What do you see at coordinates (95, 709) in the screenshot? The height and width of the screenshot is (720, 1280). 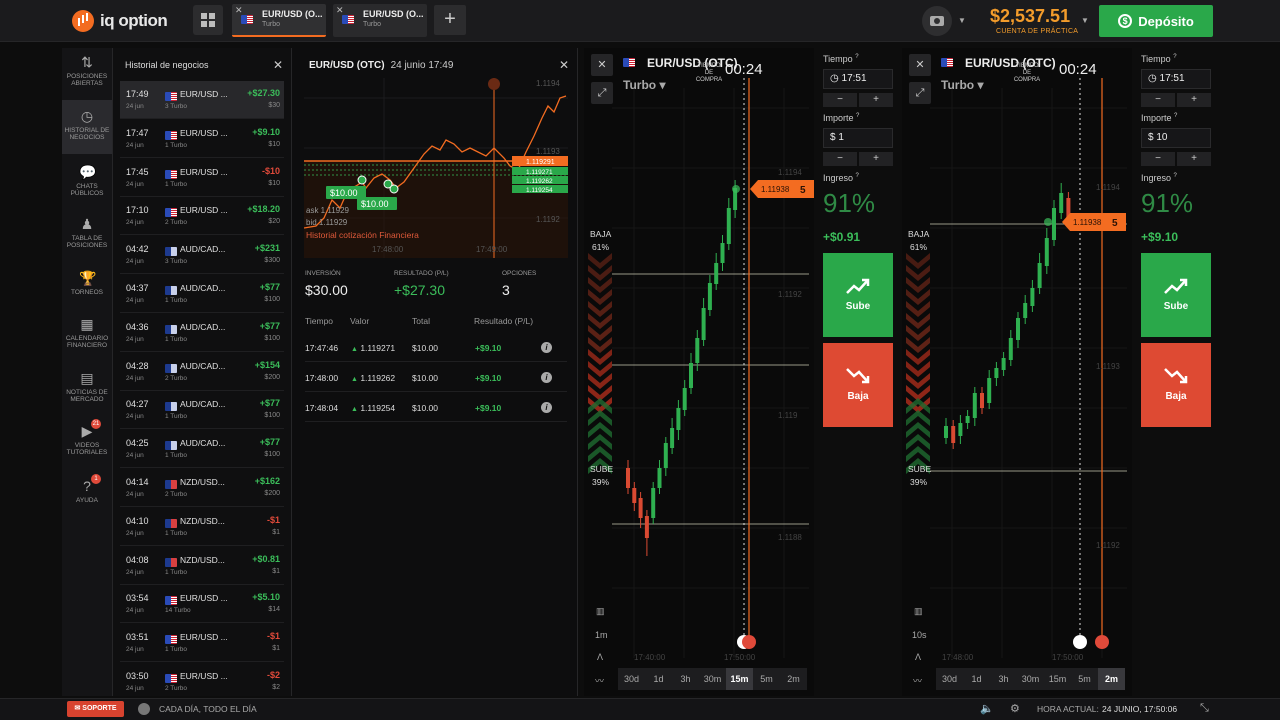 I see `support-button: ✉ SOPORTE` at bounding box center [95, 709].